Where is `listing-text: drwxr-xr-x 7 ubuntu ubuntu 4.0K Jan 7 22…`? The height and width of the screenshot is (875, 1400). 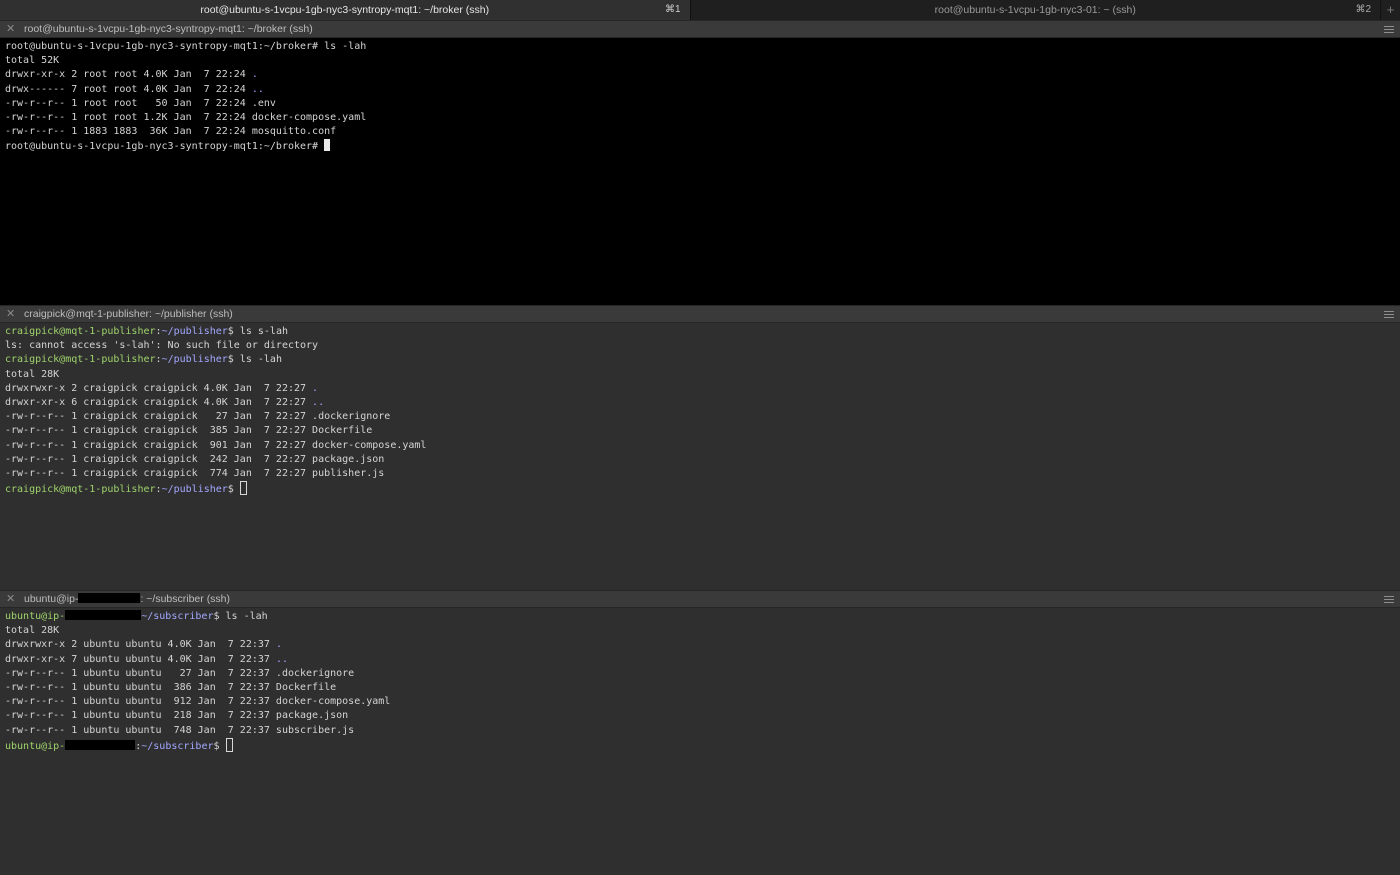
listing-text: drwxr-xr-x 7 ubuntu ubuntu 4.0K Jan 7 22… is located at coordinates (140, 659).